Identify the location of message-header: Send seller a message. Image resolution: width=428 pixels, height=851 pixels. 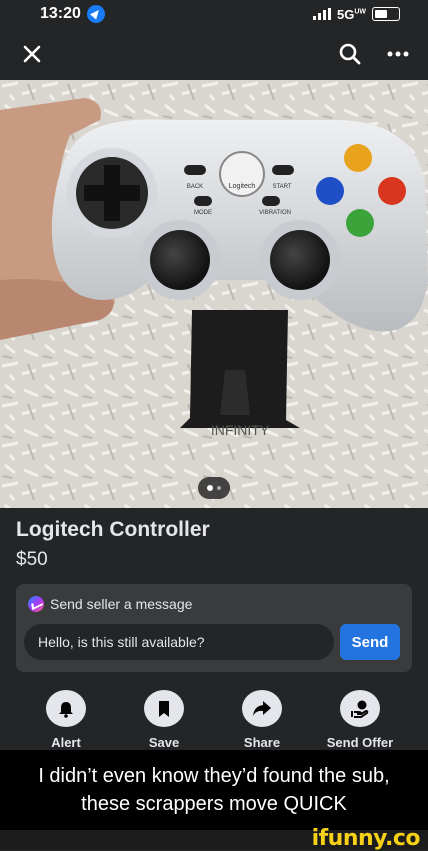
(110, 604).